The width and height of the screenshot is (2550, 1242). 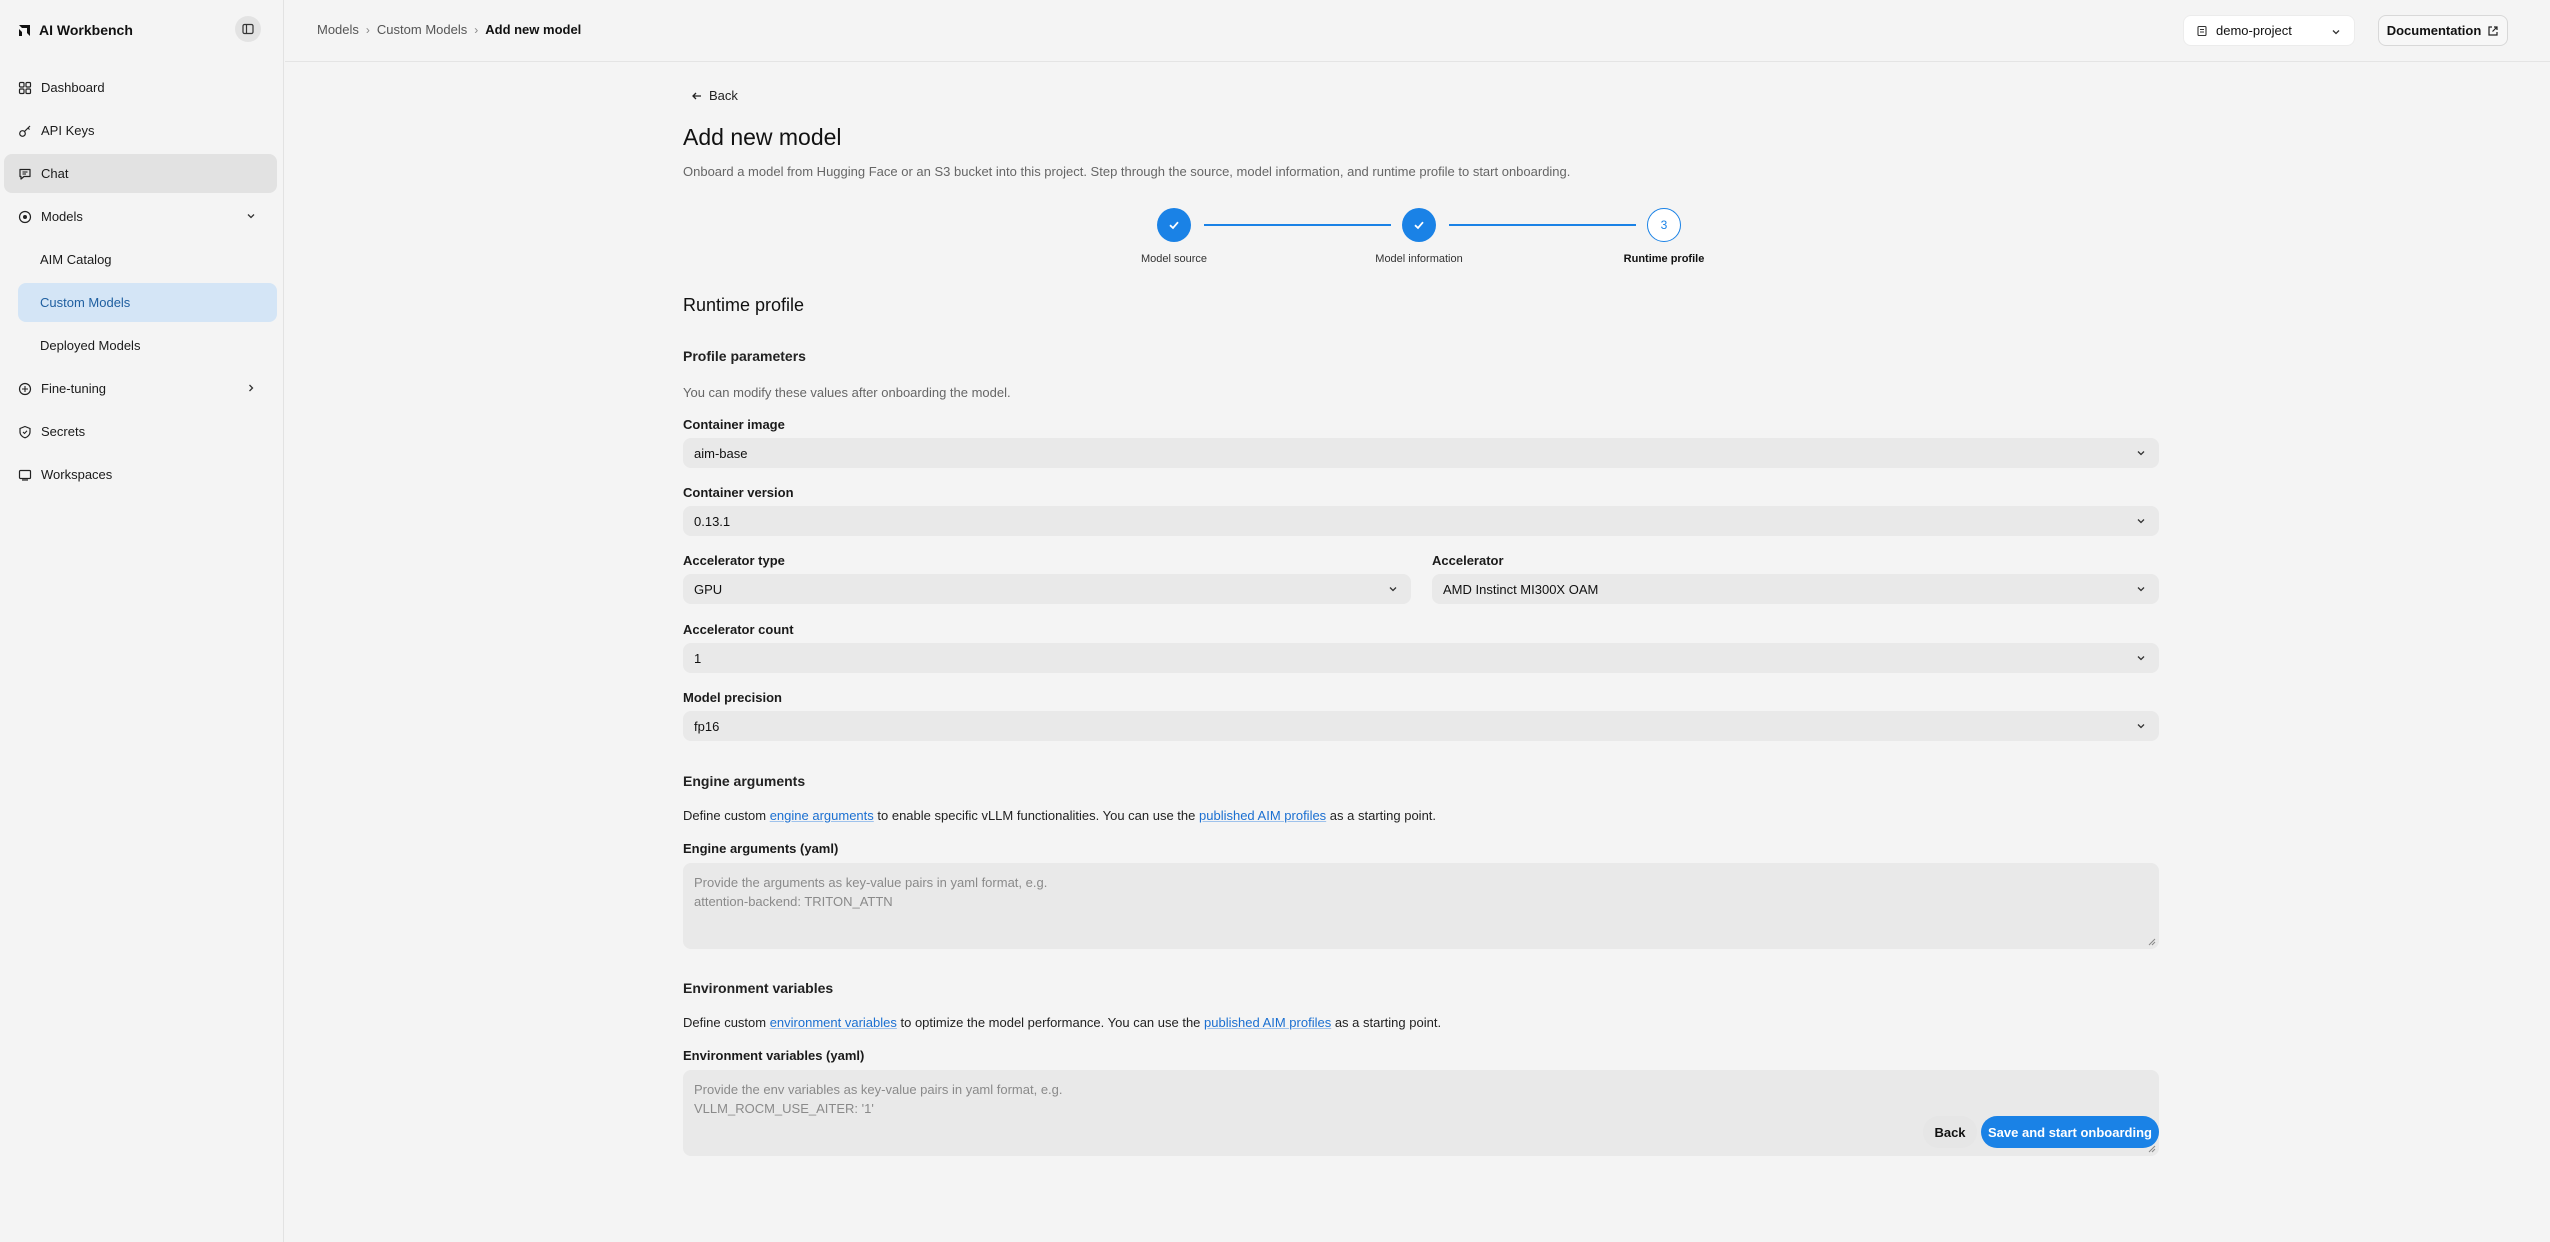 What do you see at coordinates (140, 173) in the screenshot?
I see `sidebar-item-chat: Chat` at bounding box center [140, 173].